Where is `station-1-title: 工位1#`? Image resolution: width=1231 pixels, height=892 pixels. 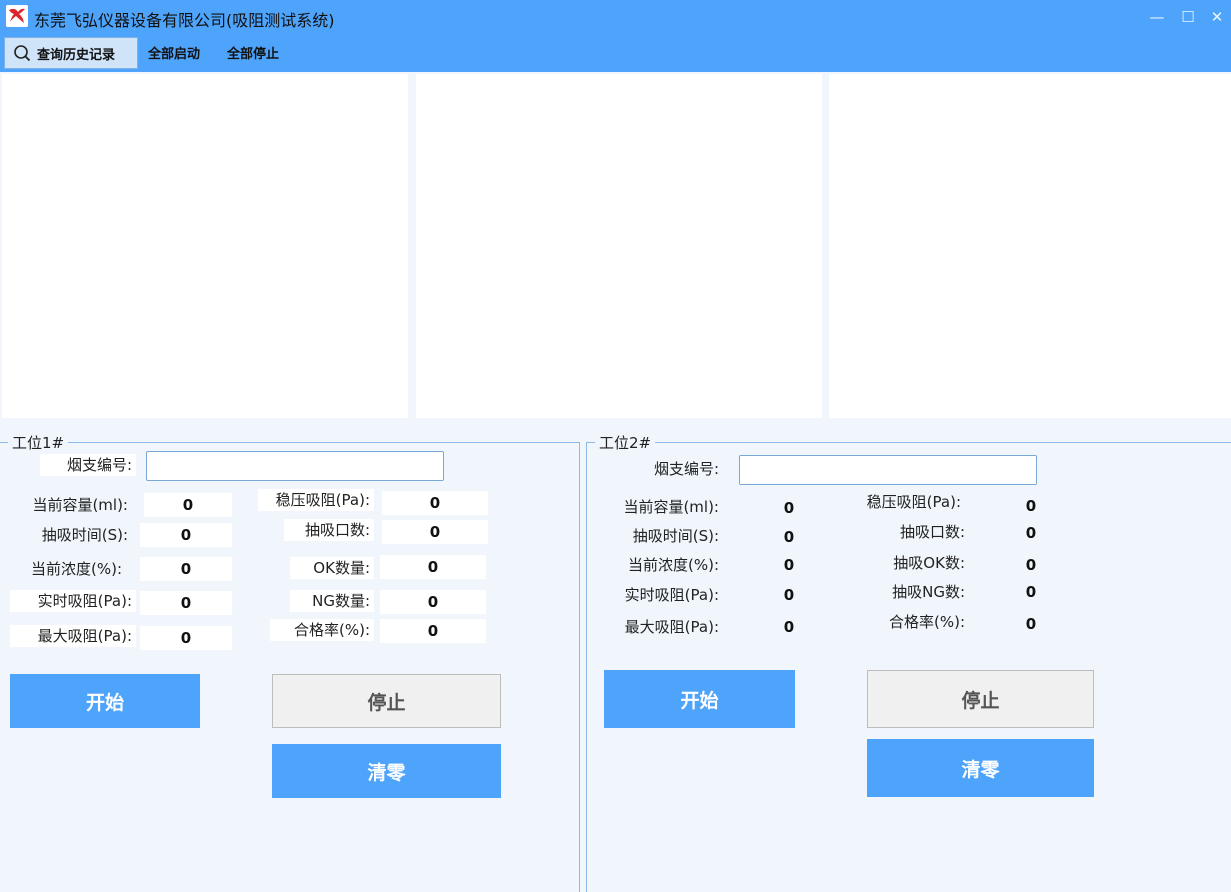
station-1-title: 工位1# is located at coordinates (38, 442).